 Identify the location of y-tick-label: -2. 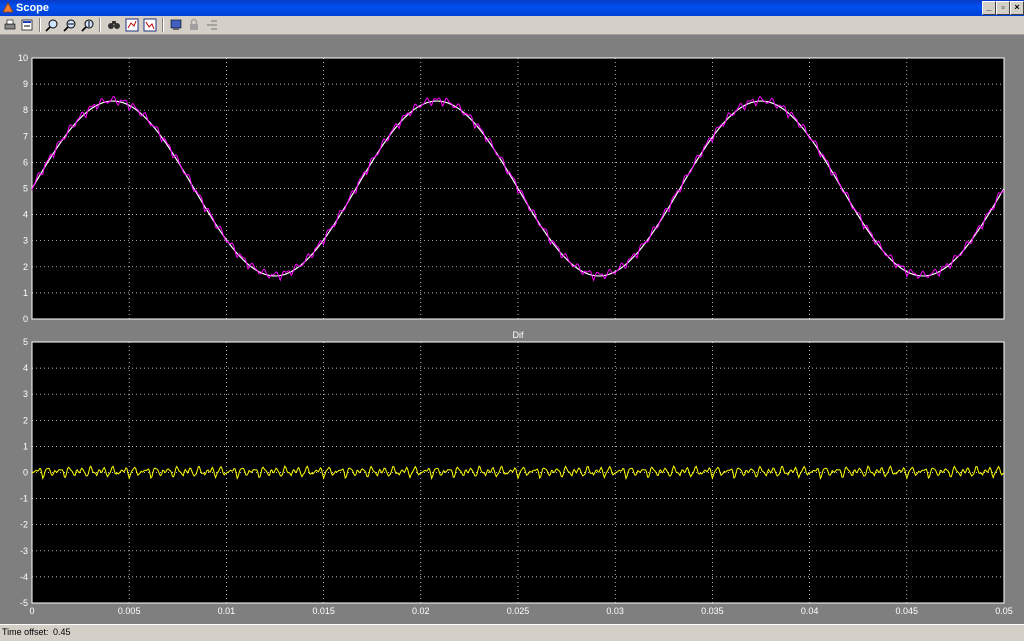
(24, 525).